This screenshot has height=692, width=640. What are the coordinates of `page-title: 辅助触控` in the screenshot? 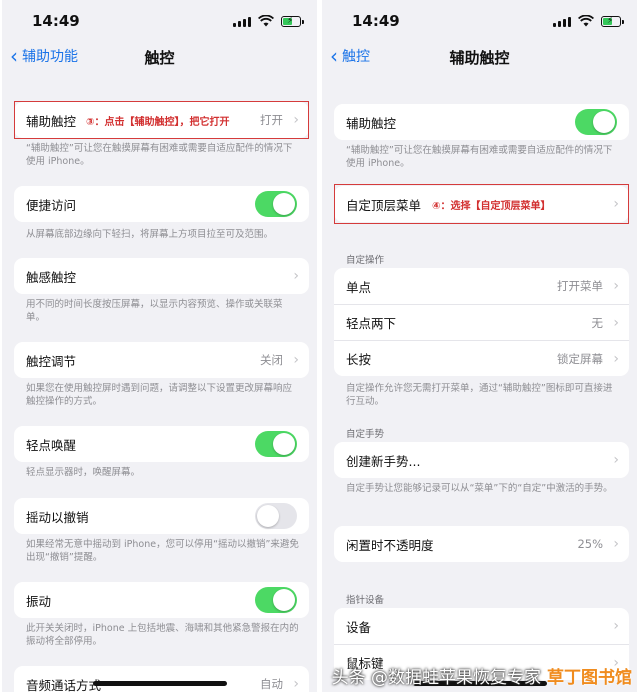 It's located at (479, 58).